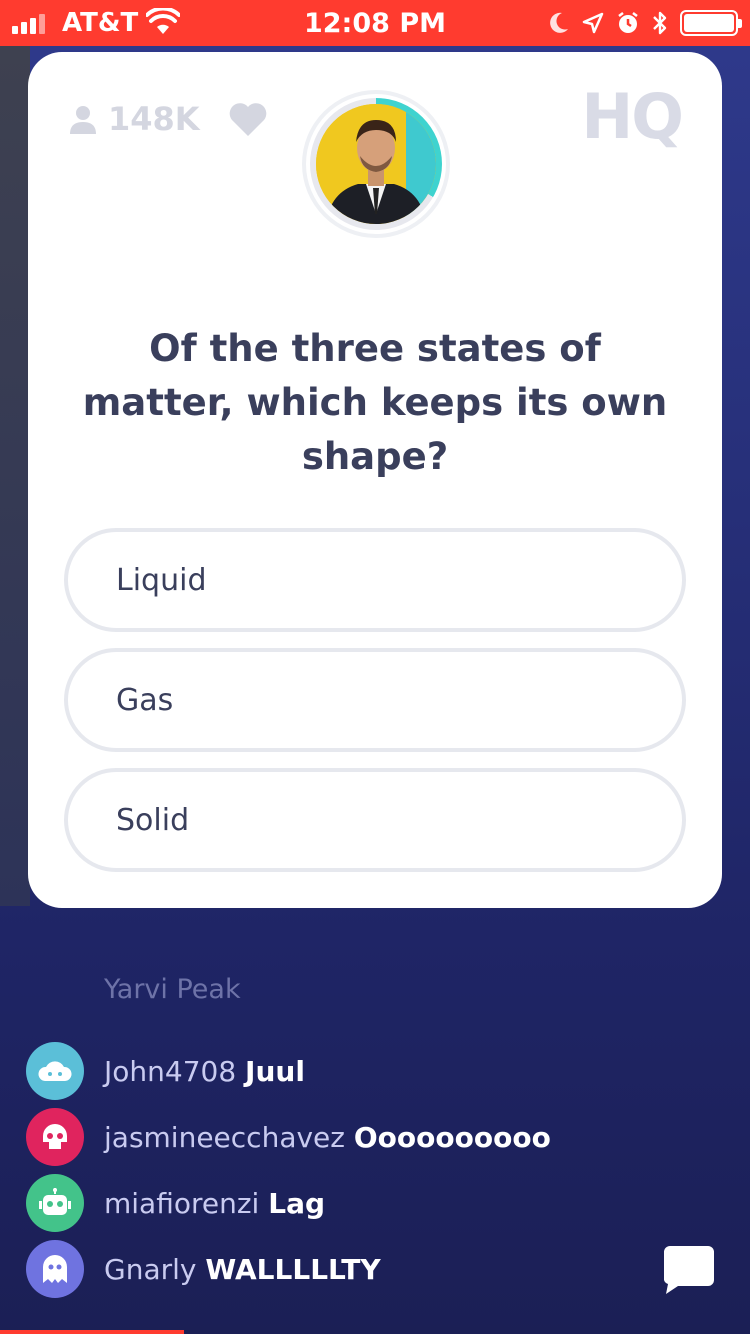 This screenshot has width=750, height=1334. I want to click on moon-icon, so click(559, 22).